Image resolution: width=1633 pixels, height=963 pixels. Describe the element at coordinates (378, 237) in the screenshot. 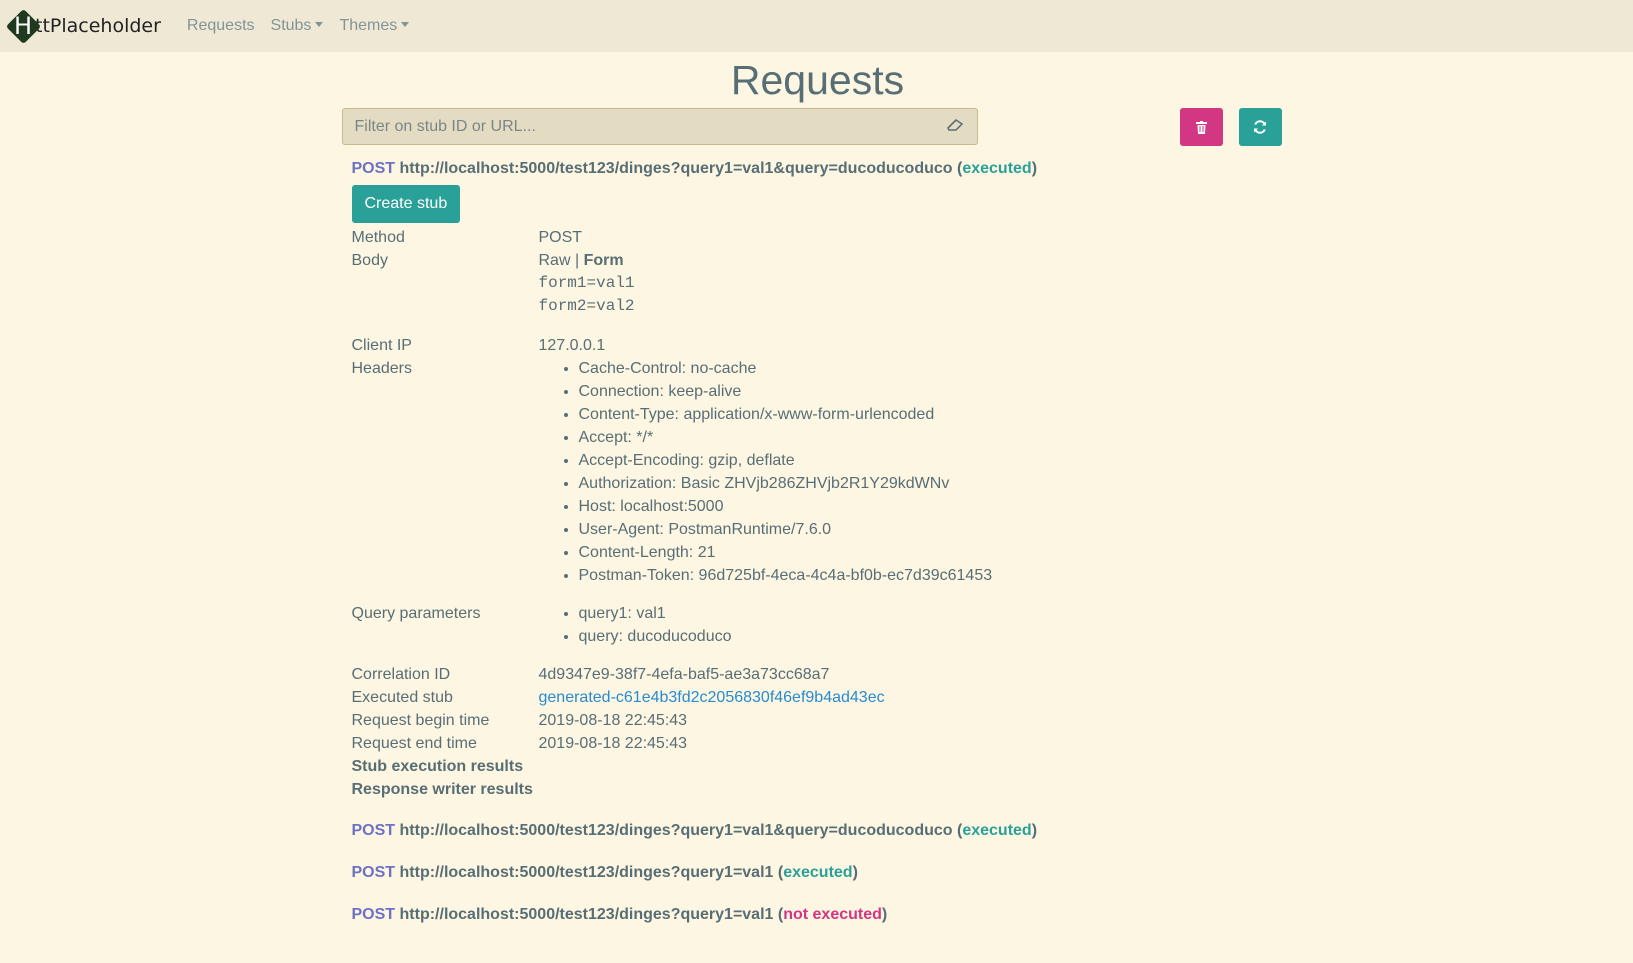

I see `method-label: Method` at that location.